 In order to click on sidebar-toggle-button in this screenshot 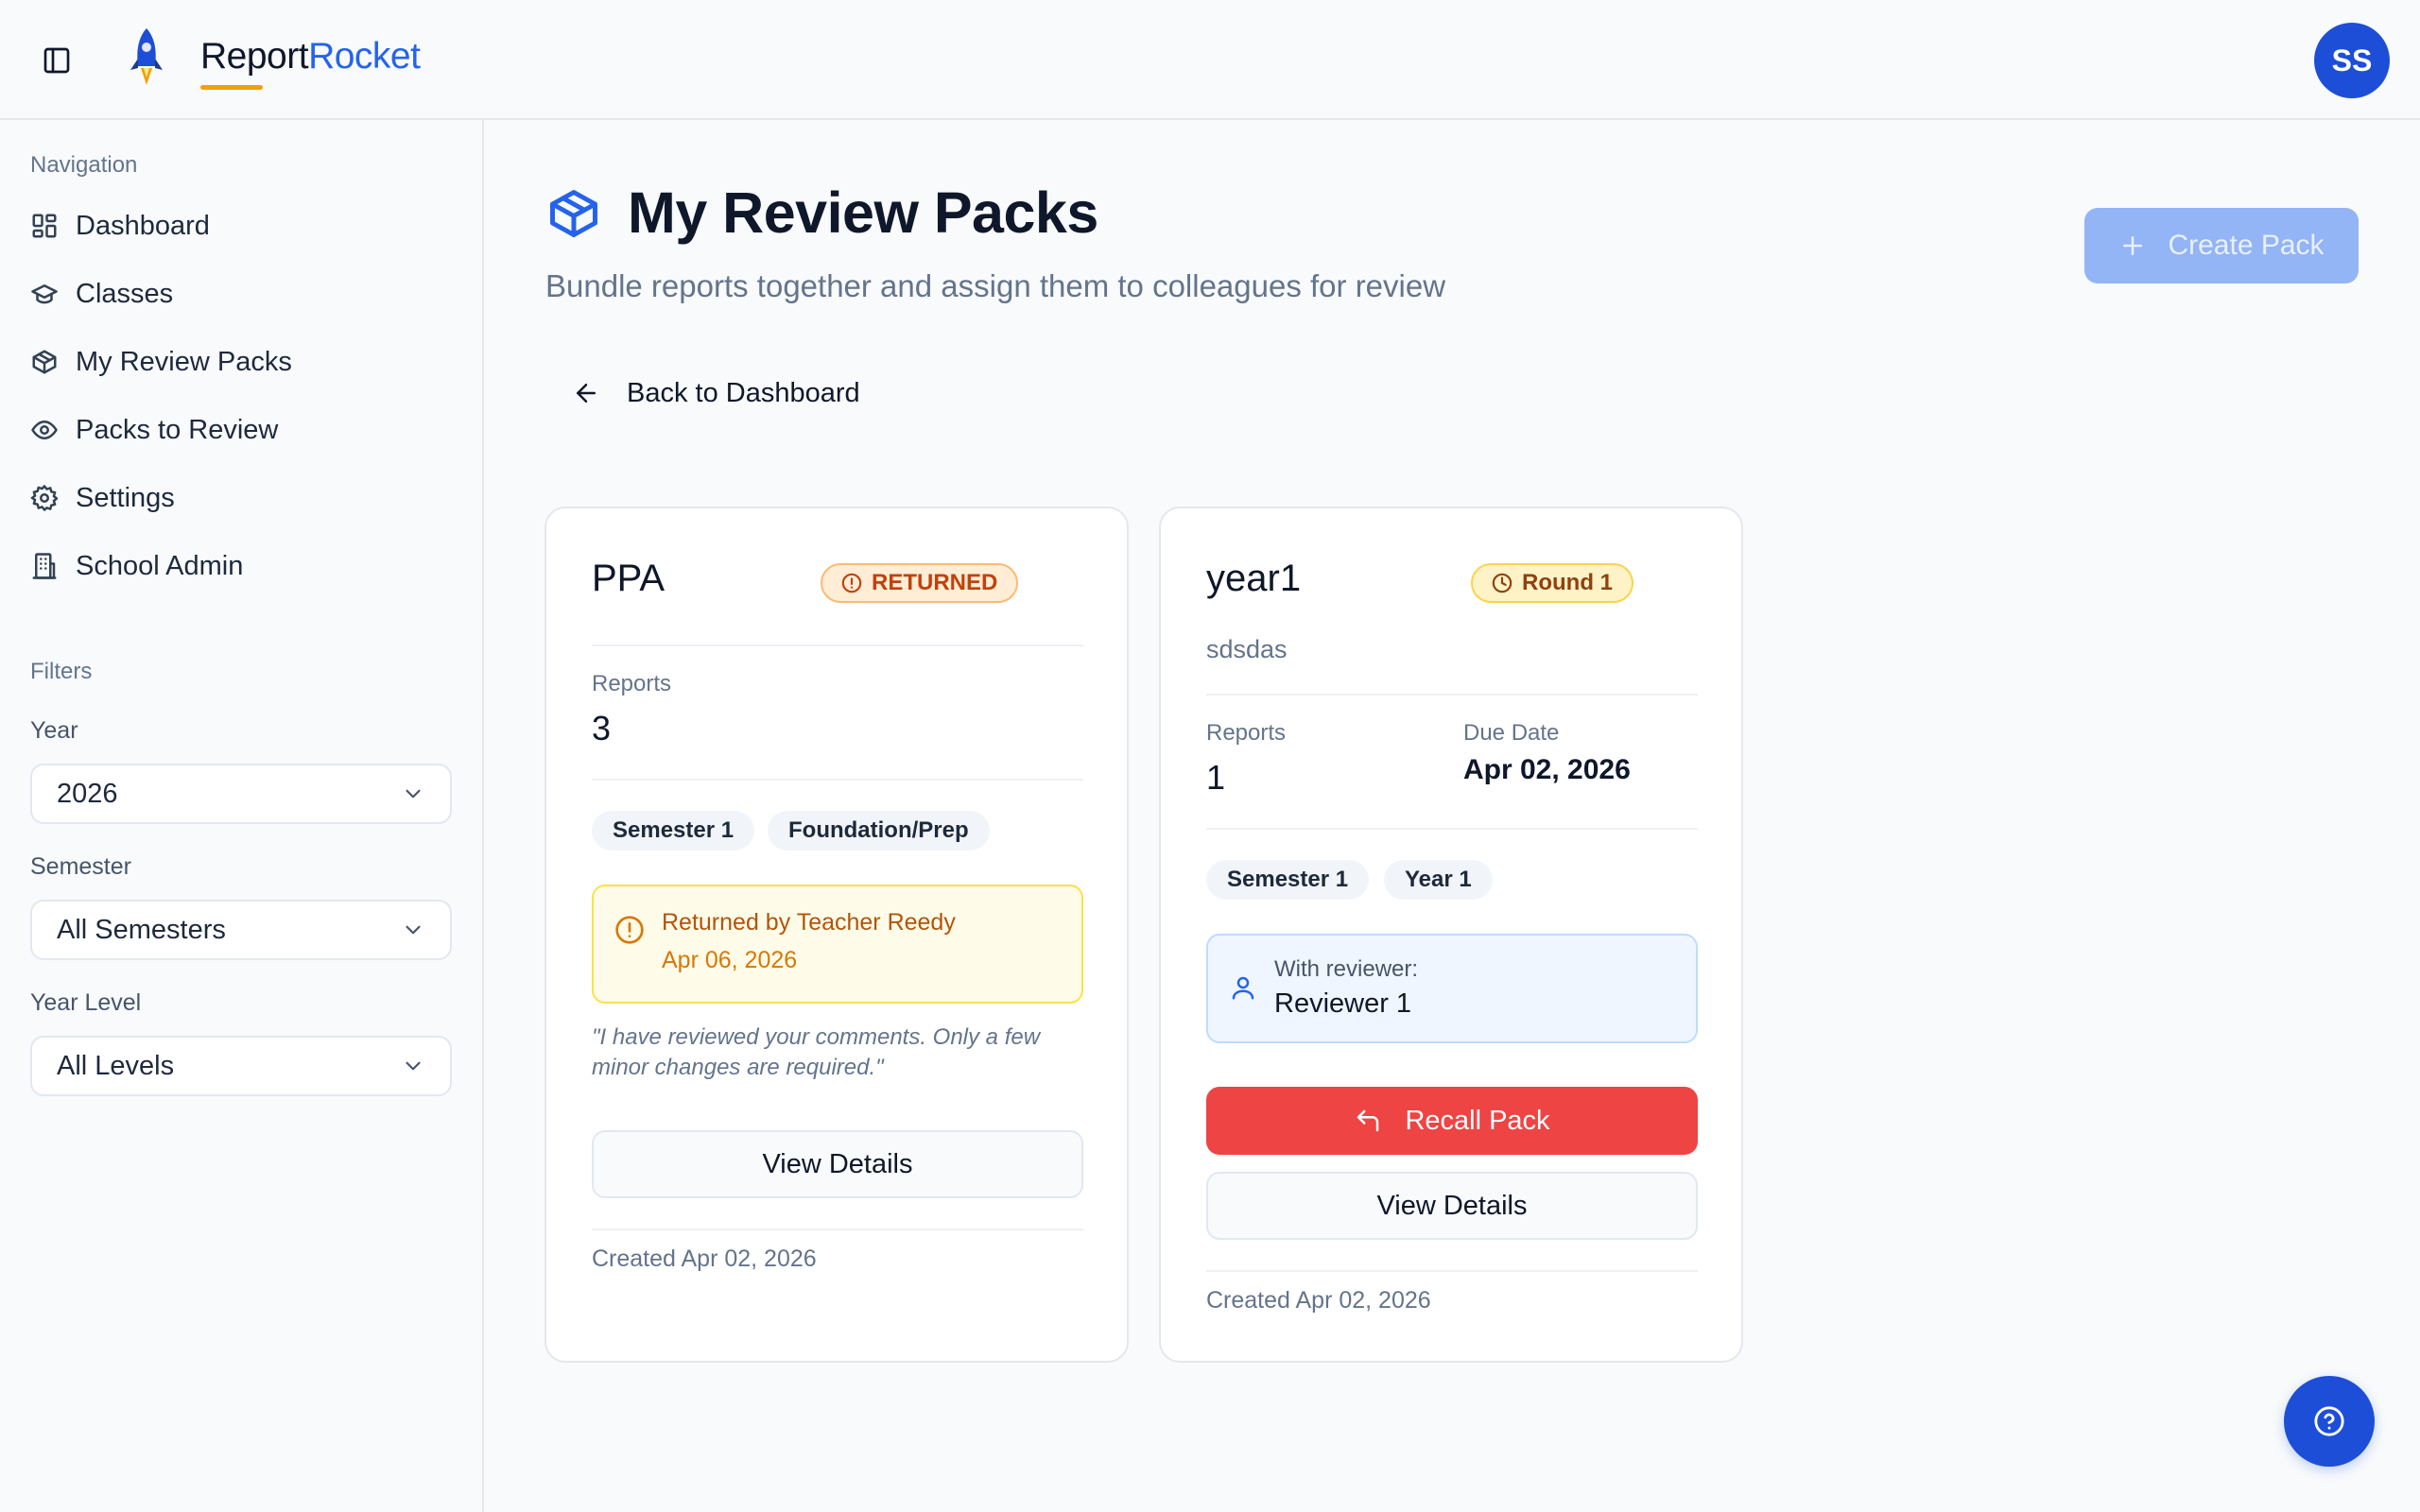, I will do `click(57, 60)`.